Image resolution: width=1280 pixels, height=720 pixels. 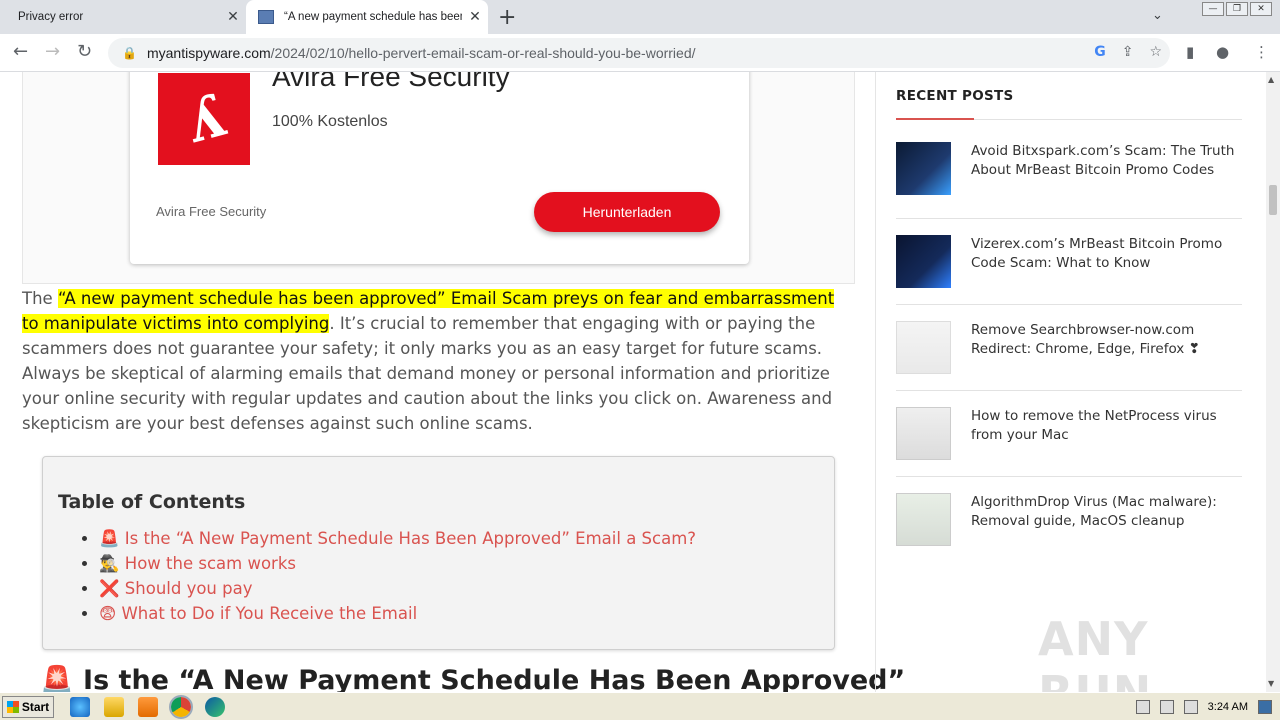 I want to click on scrollbar-thumb, so click(x=1273, y=200).